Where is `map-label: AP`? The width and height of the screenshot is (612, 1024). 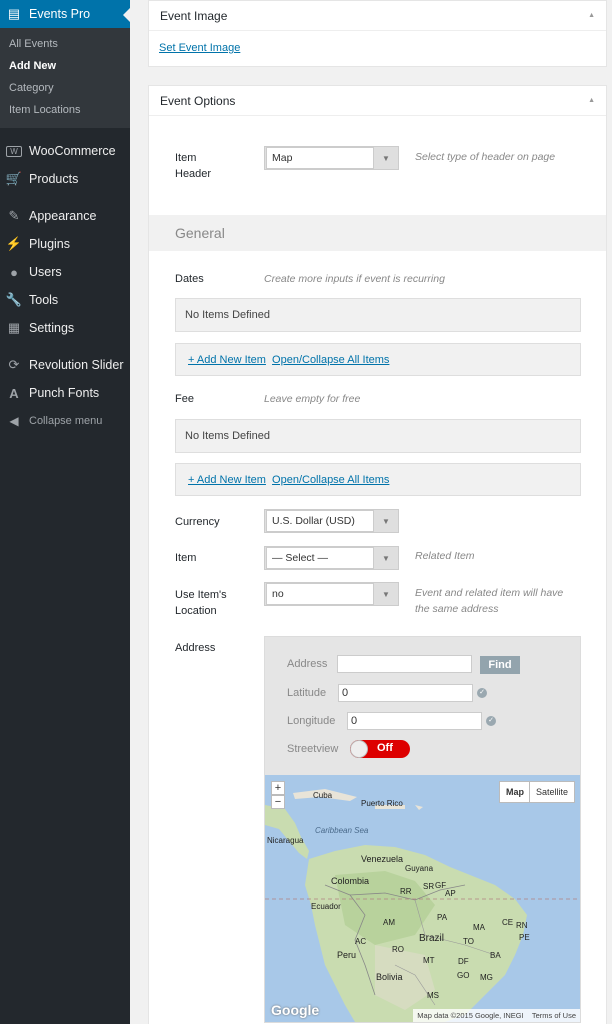 map-label: AP is located at coordinates (450, 893).